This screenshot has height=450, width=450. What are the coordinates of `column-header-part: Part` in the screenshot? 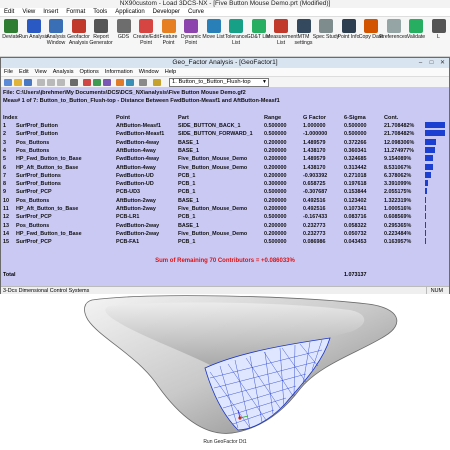 It's located at (183, 118).